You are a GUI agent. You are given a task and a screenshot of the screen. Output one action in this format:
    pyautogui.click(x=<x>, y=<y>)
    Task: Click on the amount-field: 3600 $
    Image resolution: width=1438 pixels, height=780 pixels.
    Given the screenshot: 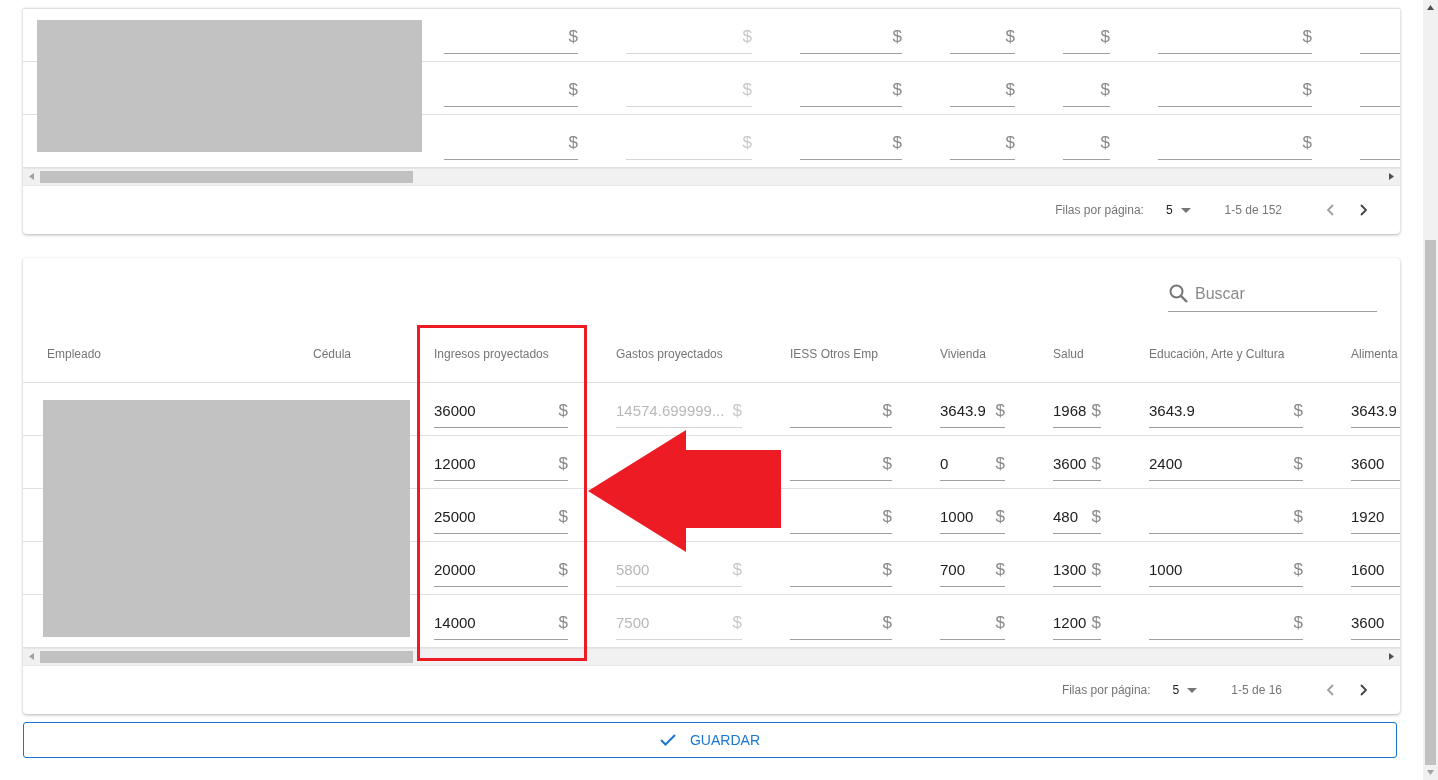 What is the action you would take?
    pyautogui.click(x=1077, y=464)
    